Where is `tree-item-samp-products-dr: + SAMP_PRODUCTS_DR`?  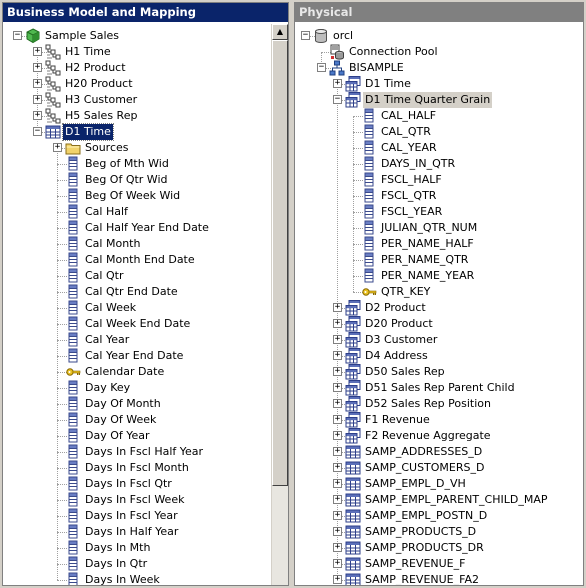 tree-item-samp-products-dr: + SAMP_PRODUCTS_DR is located at coordinates (439, 548).